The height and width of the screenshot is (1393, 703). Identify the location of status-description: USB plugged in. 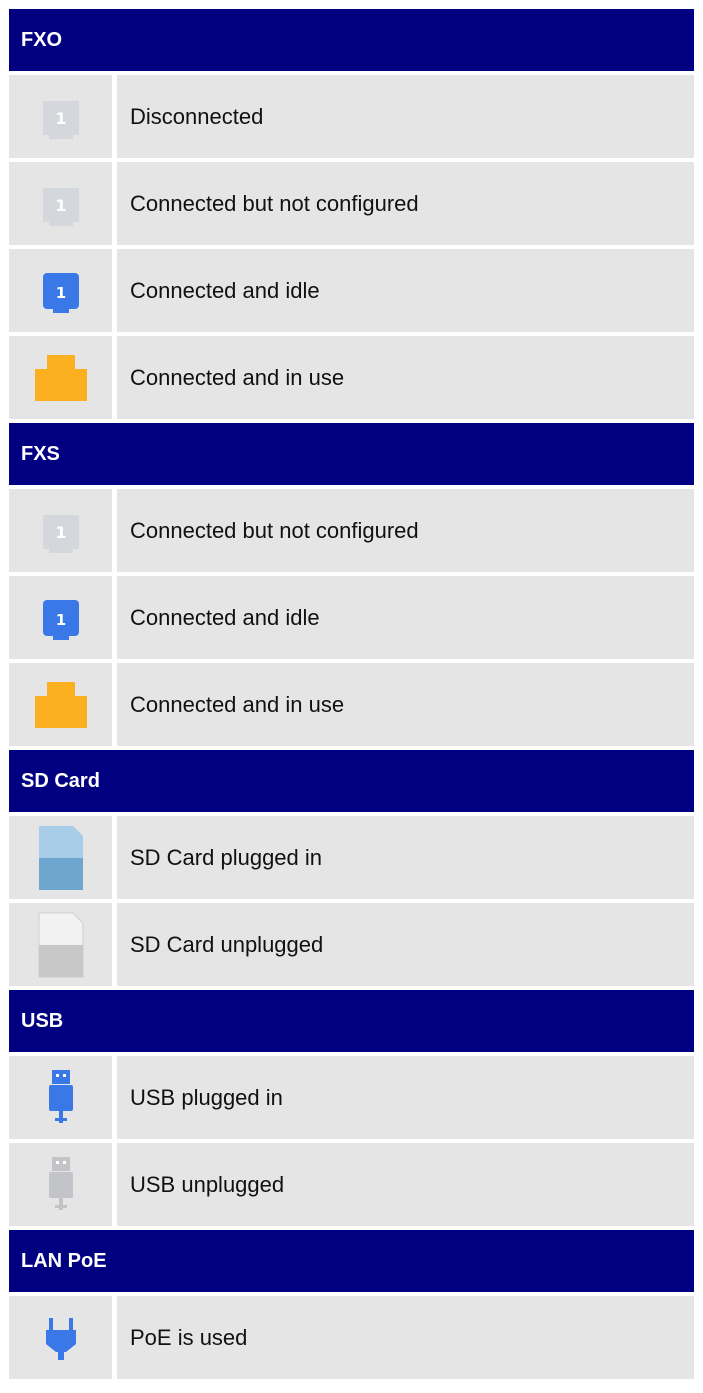
(405, 1097).